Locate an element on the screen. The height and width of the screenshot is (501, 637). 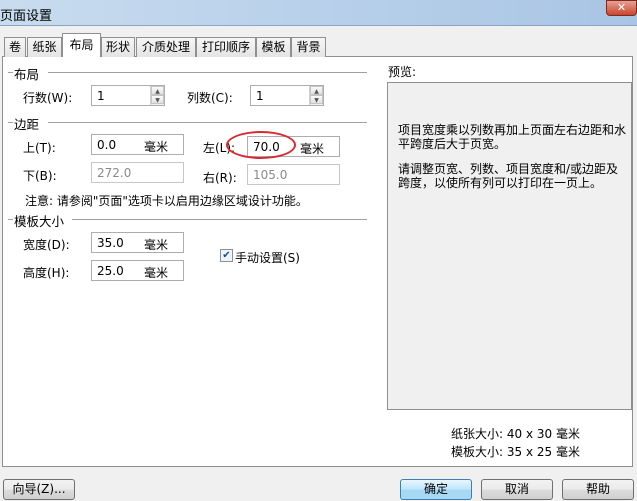
paper-size-text: 纸张大小: 40 x 30 毫米 is located at coordinates (515, 434).